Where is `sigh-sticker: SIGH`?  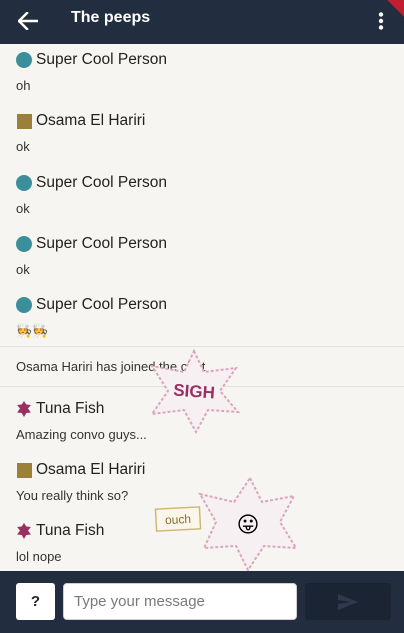 sigh-sticker: SIGH is located at coordinates (194, 391).